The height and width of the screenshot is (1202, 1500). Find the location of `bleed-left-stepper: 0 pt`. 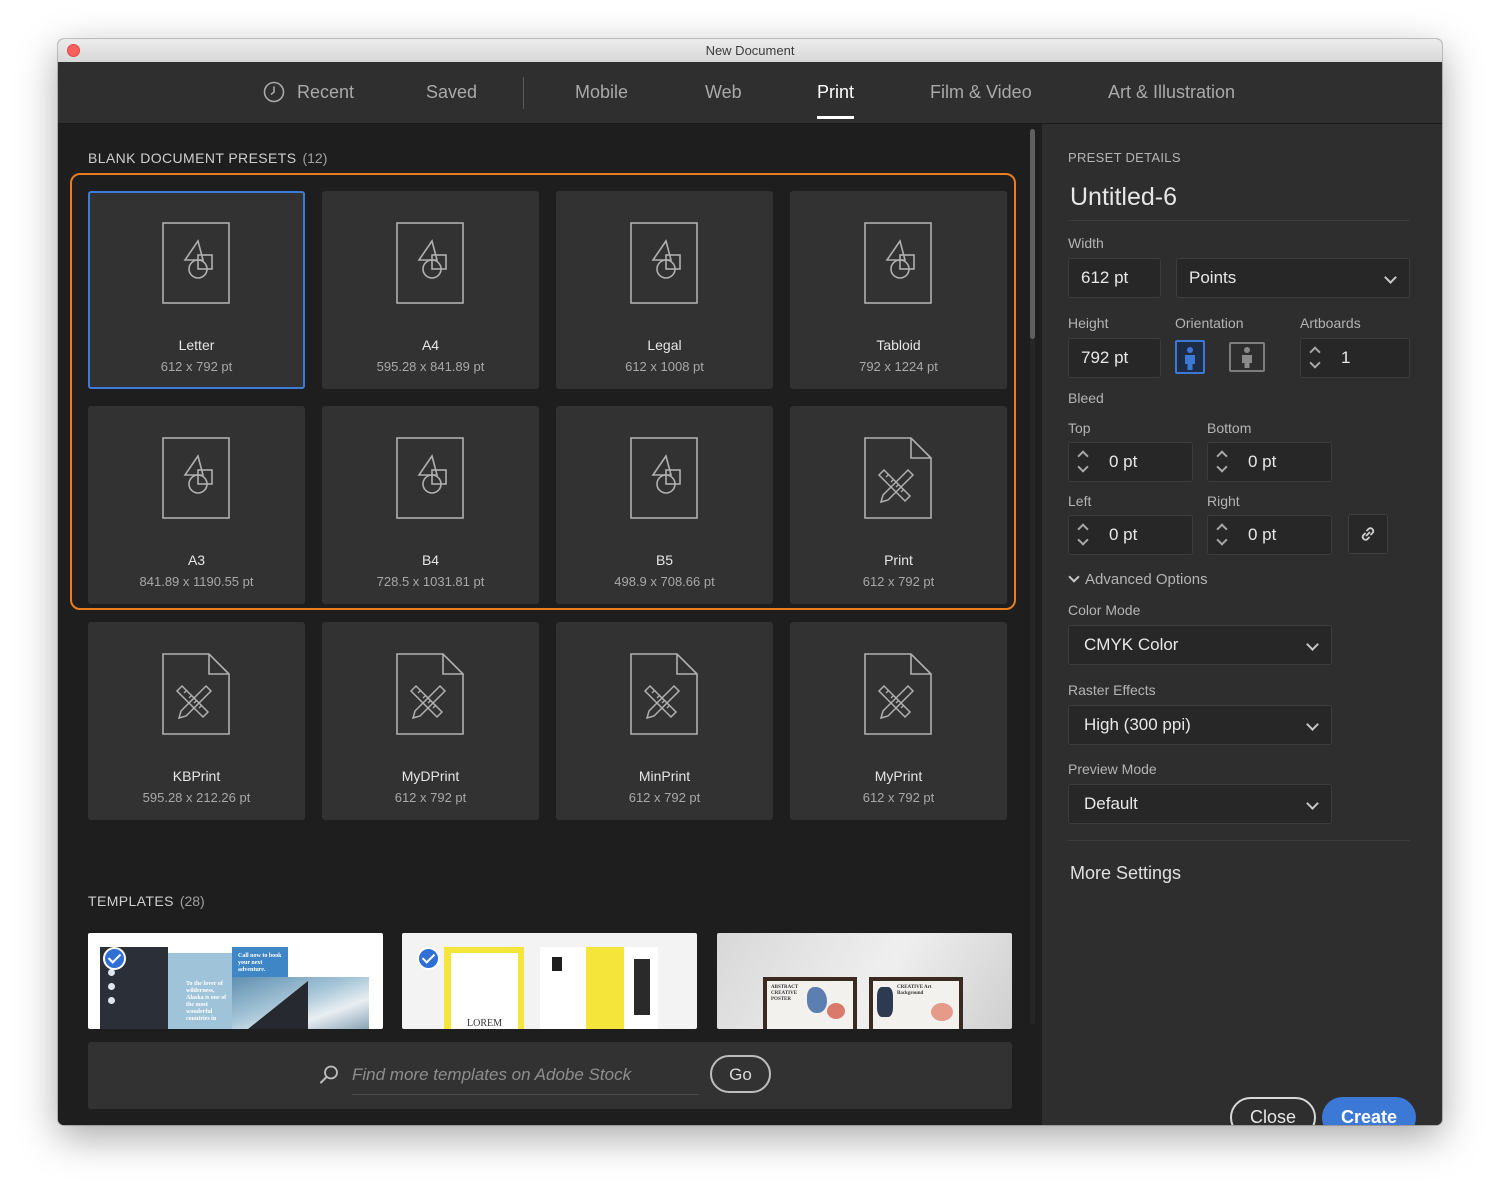

bleed-left-stepper: 0 pt is located at coordinates (1130, 535).